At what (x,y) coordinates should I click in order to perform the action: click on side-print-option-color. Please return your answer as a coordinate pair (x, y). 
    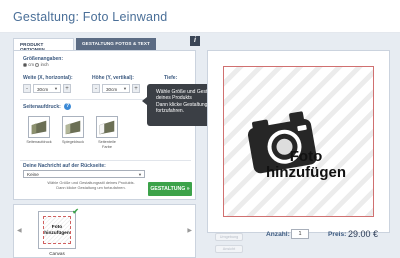
    Looking at the image, I should click on (107, 127).